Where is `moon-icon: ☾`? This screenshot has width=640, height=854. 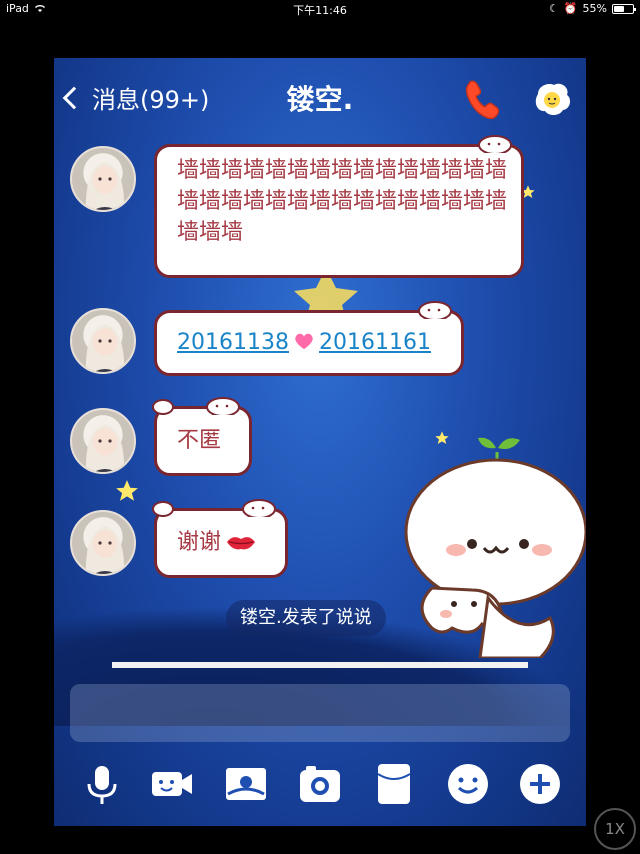 moon-icon: ☾ is located at coordinates (553, 8).